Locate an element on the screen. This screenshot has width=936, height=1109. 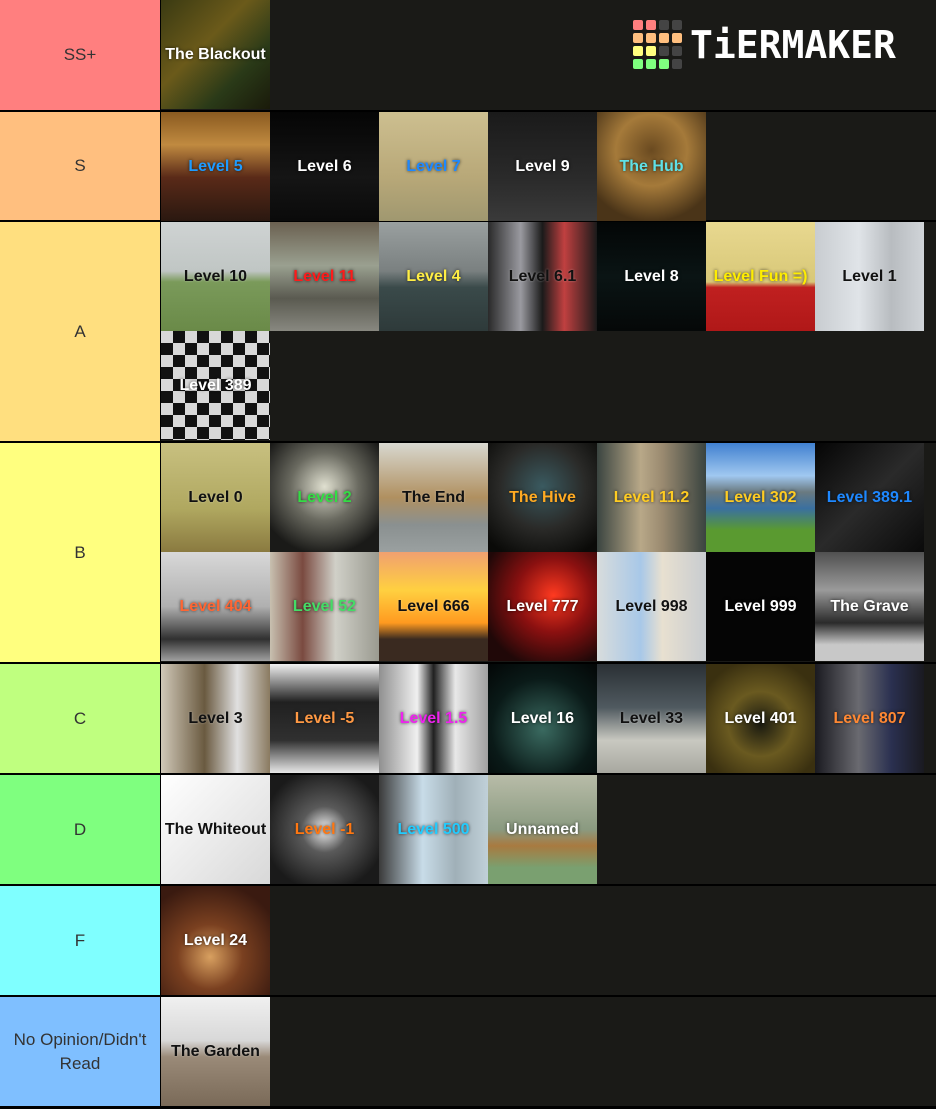
tier-item-tile: Level 33 is located at coordinates (651, 718).